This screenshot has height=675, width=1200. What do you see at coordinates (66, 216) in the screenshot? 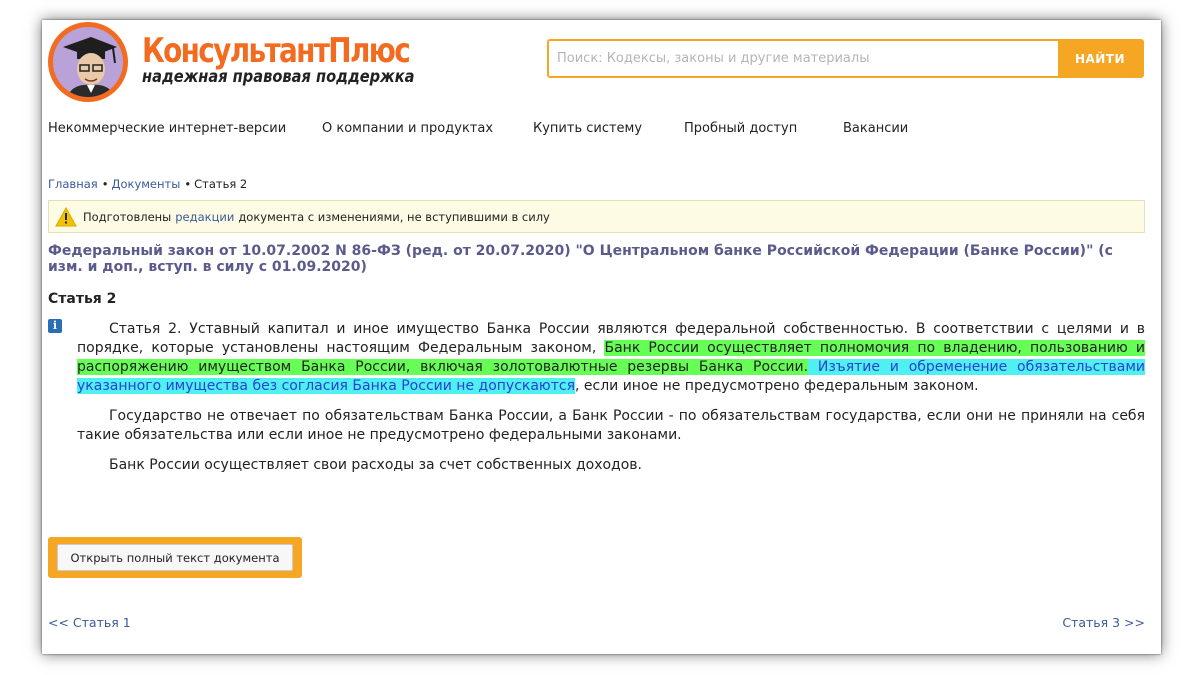
I see `warning-icon` at bounding box center [66, 216].